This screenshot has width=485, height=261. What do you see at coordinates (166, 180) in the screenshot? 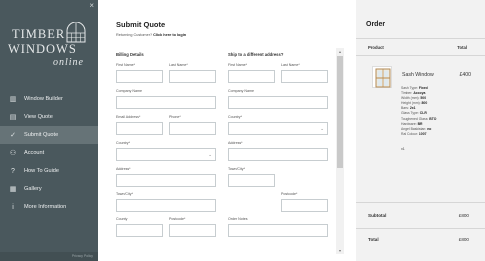
I see `billing-address-input` at bounding box center [166, 180].